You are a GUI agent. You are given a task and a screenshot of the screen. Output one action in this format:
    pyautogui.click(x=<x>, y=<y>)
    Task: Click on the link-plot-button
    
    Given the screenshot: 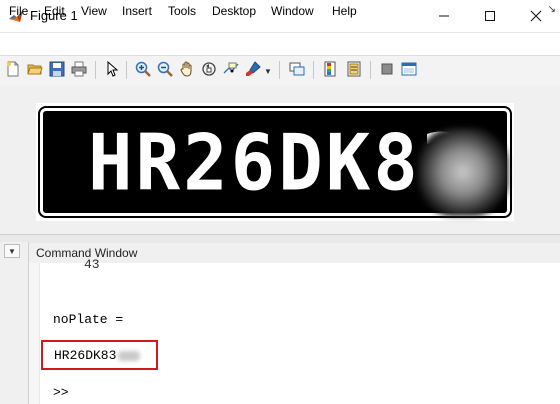 What is the action you would take?
    pyautogui.click(x=297, y=69)
    